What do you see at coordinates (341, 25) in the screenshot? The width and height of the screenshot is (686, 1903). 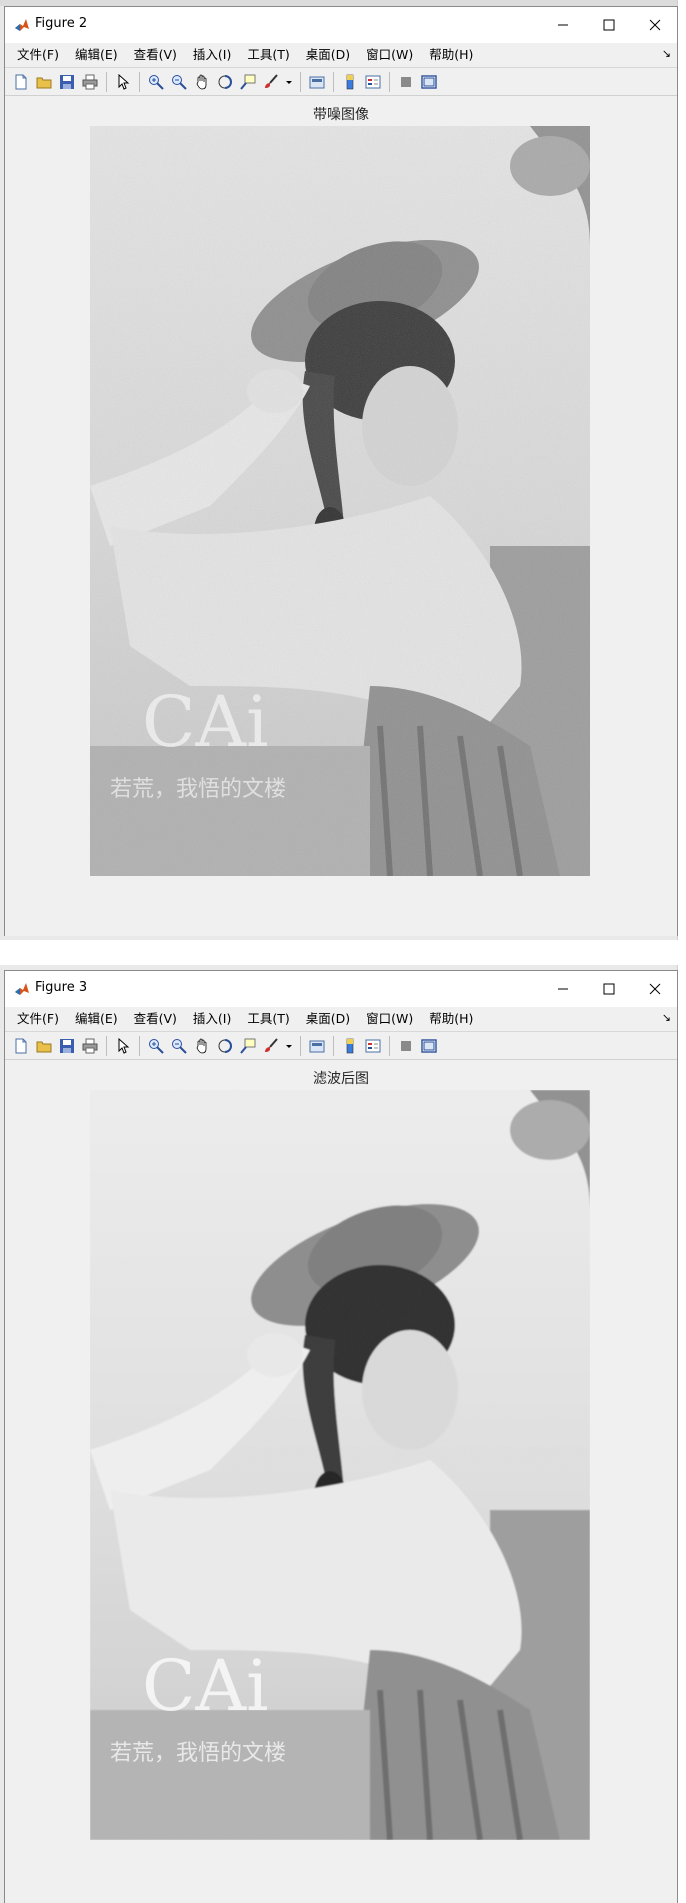 I see `title-bar: Figure 2` at bounding box center [341, 25].